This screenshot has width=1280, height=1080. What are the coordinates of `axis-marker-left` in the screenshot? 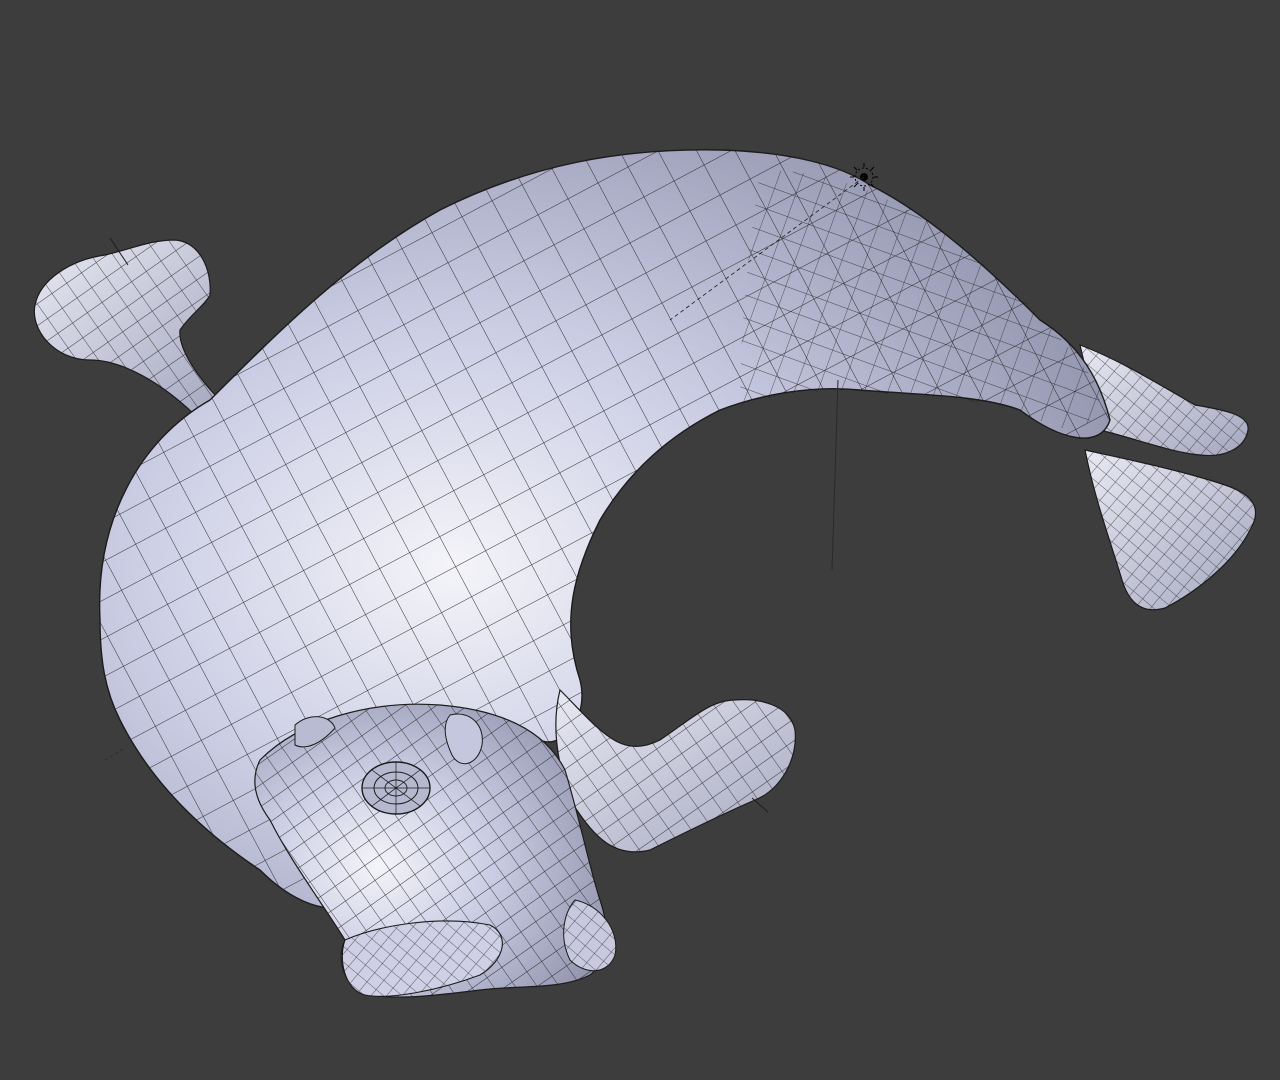 It's located at (115, 754).